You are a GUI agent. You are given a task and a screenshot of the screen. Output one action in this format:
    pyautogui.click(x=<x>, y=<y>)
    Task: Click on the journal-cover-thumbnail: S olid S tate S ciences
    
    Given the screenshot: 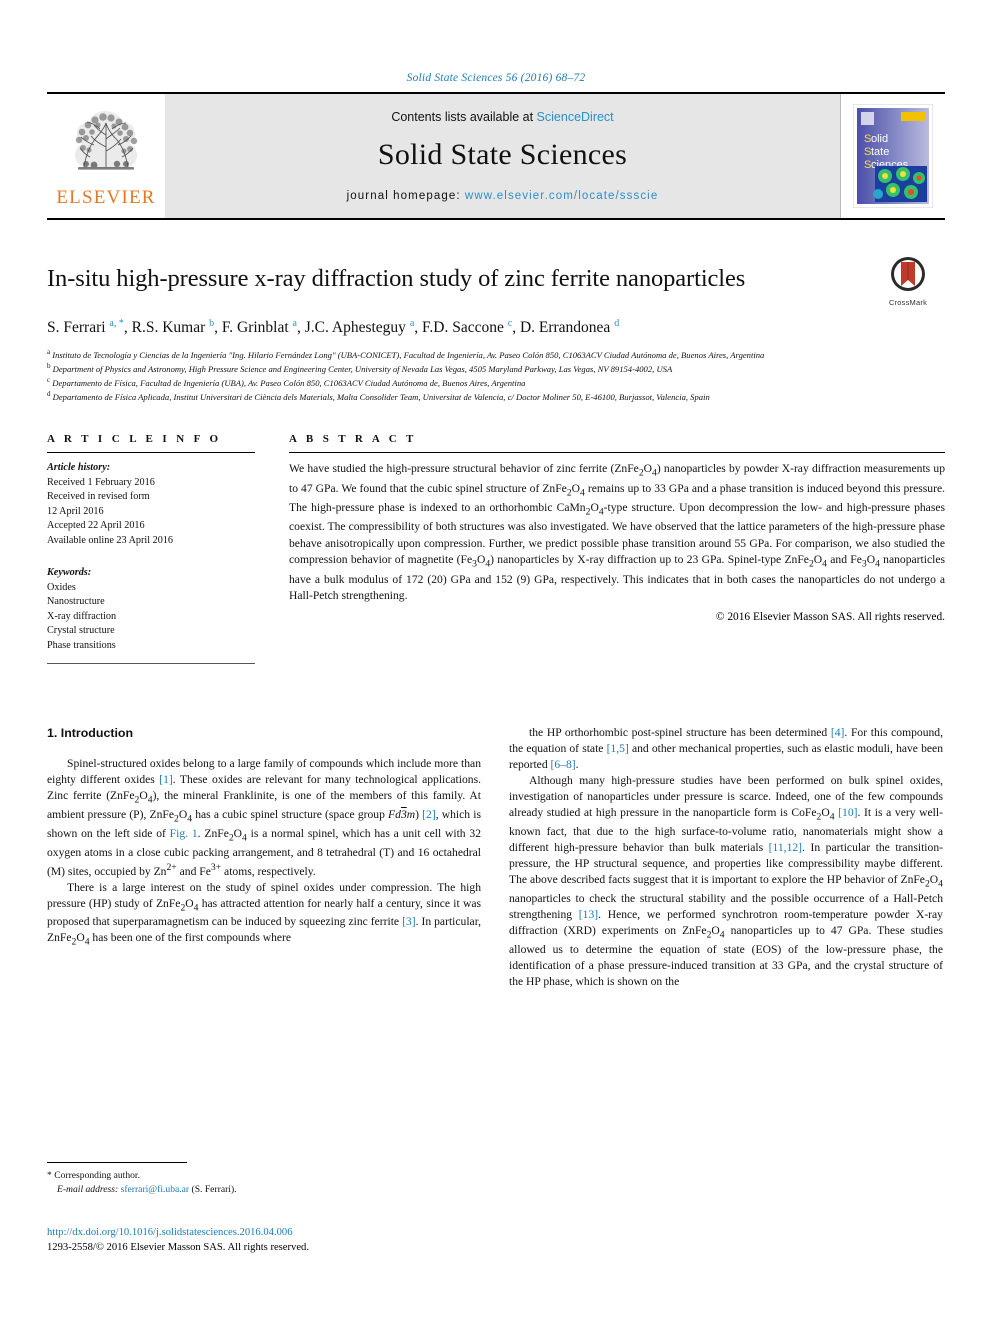 What is the action you would take?
    pyautogui.click(x=892, y=156)
    